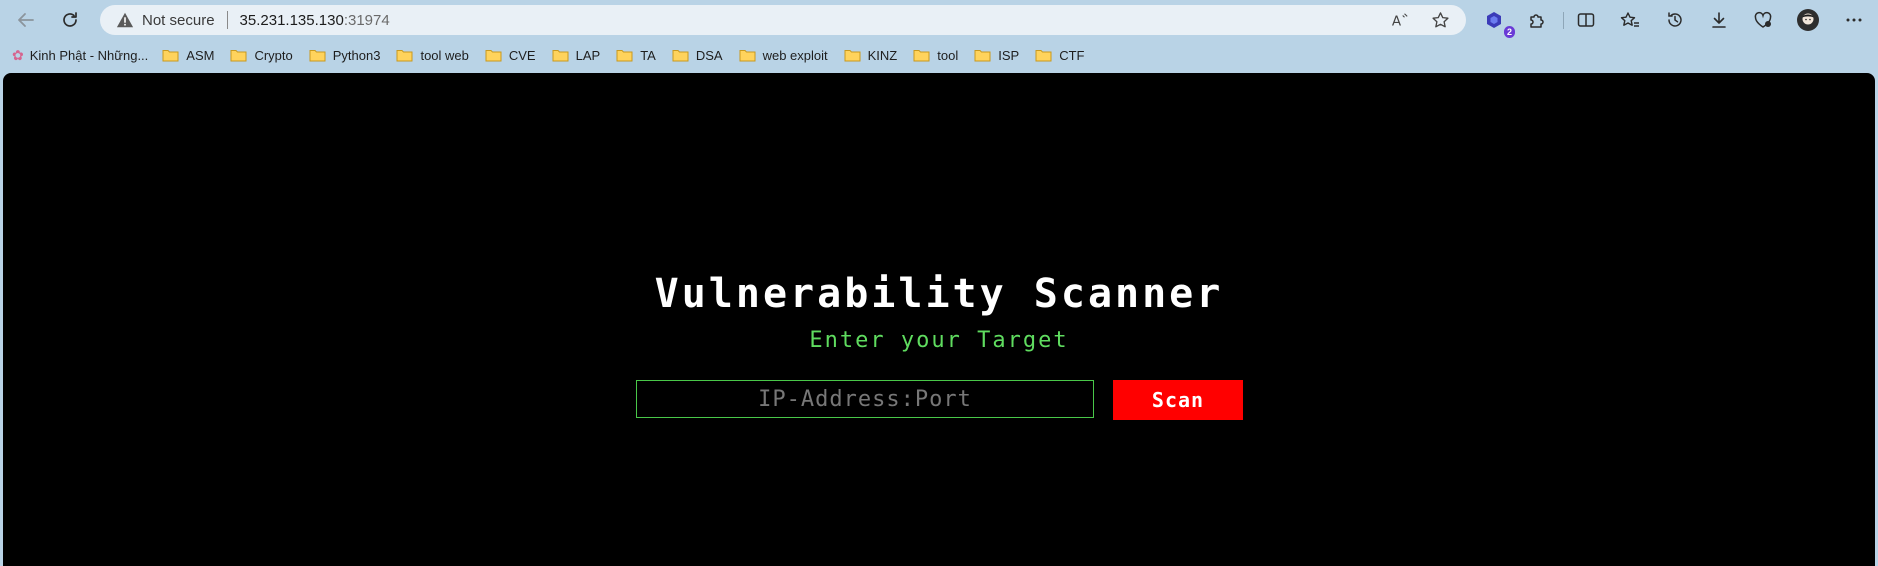 Image resolution: width=1878 pixels, height=566 pixels. What do you see at coordinates (26, 20) in the screenshot?
I see `back-arrow-icon` at bounding box center [26, 20].